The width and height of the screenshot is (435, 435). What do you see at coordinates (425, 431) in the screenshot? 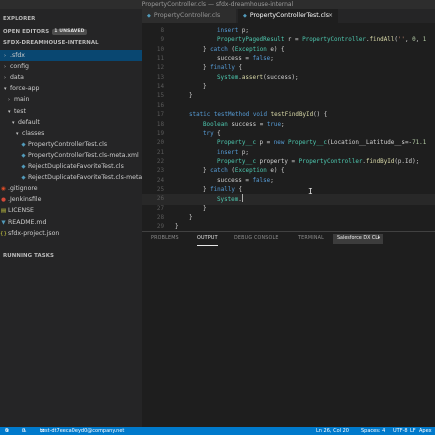
I see `language-mode: Apex` at bounding box center [425, 431].